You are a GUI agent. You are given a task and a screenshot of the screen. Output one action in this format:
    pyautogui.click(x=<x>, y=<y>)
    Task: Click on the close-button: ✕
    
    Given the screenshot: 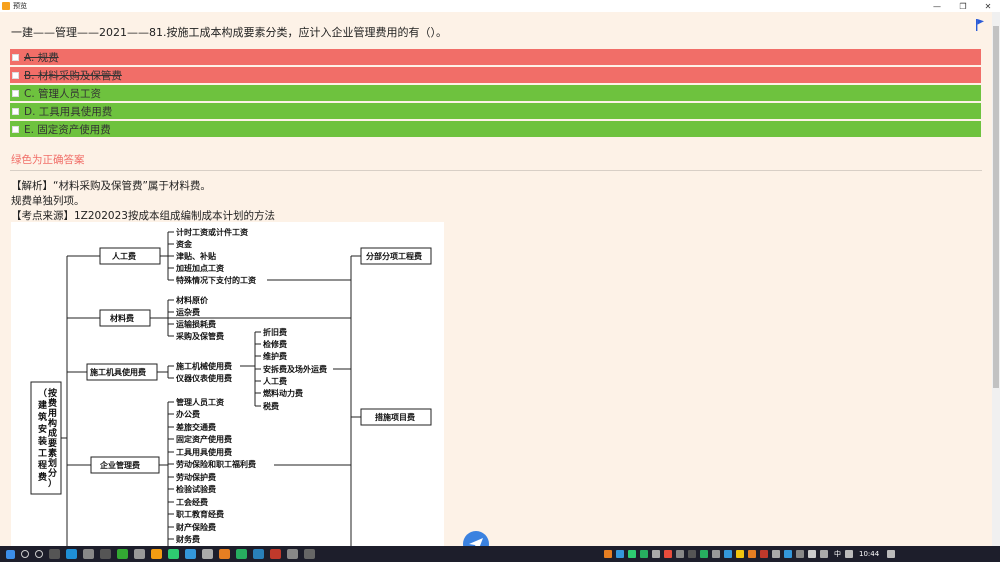 What is the action you would take?
    pyautogui.click(x=988, y=6)
    